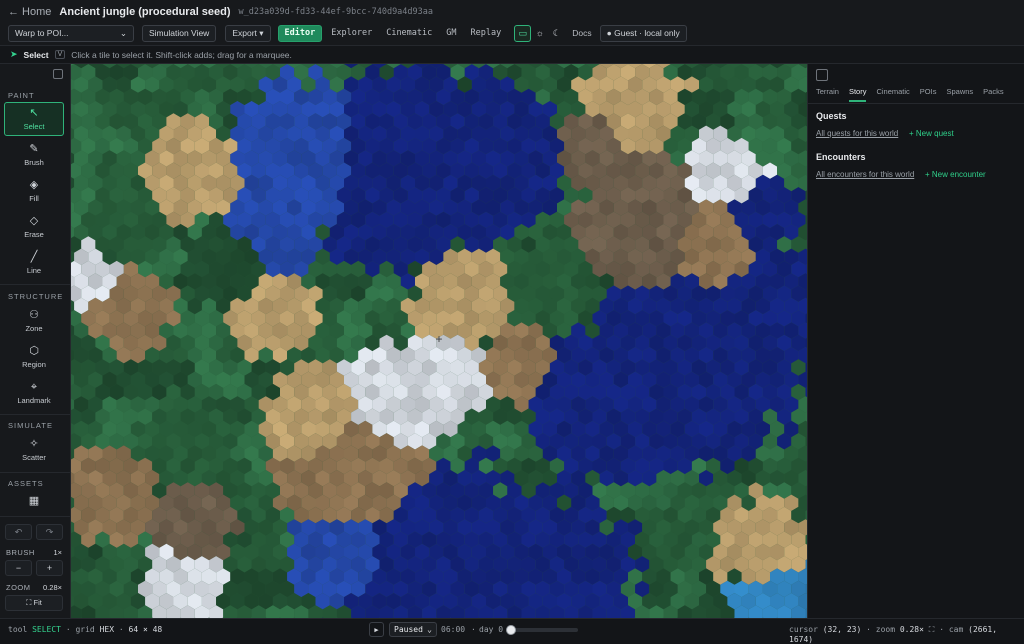 The height and width of the screenshot is (644, 1024). I want to click on tool-line: ╱ Line, so click(34, 263).